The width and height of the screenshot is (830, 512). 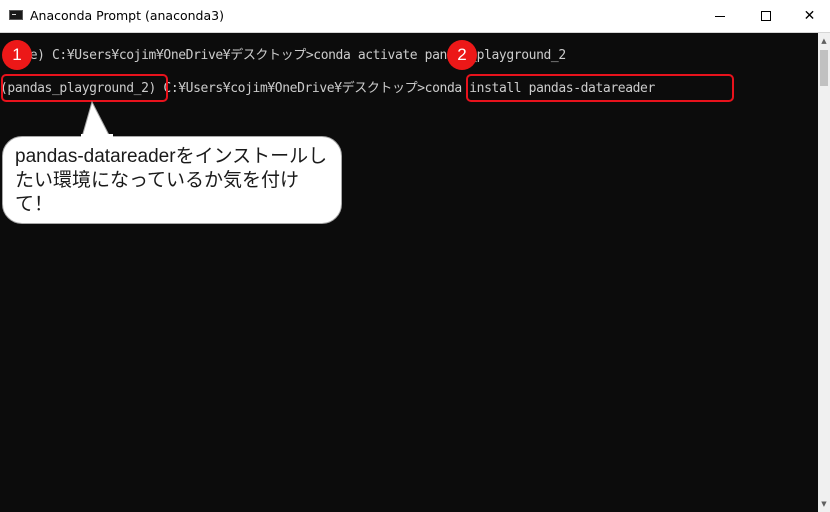 I want to click on env-highlight-box, so click(x=84, y=88).